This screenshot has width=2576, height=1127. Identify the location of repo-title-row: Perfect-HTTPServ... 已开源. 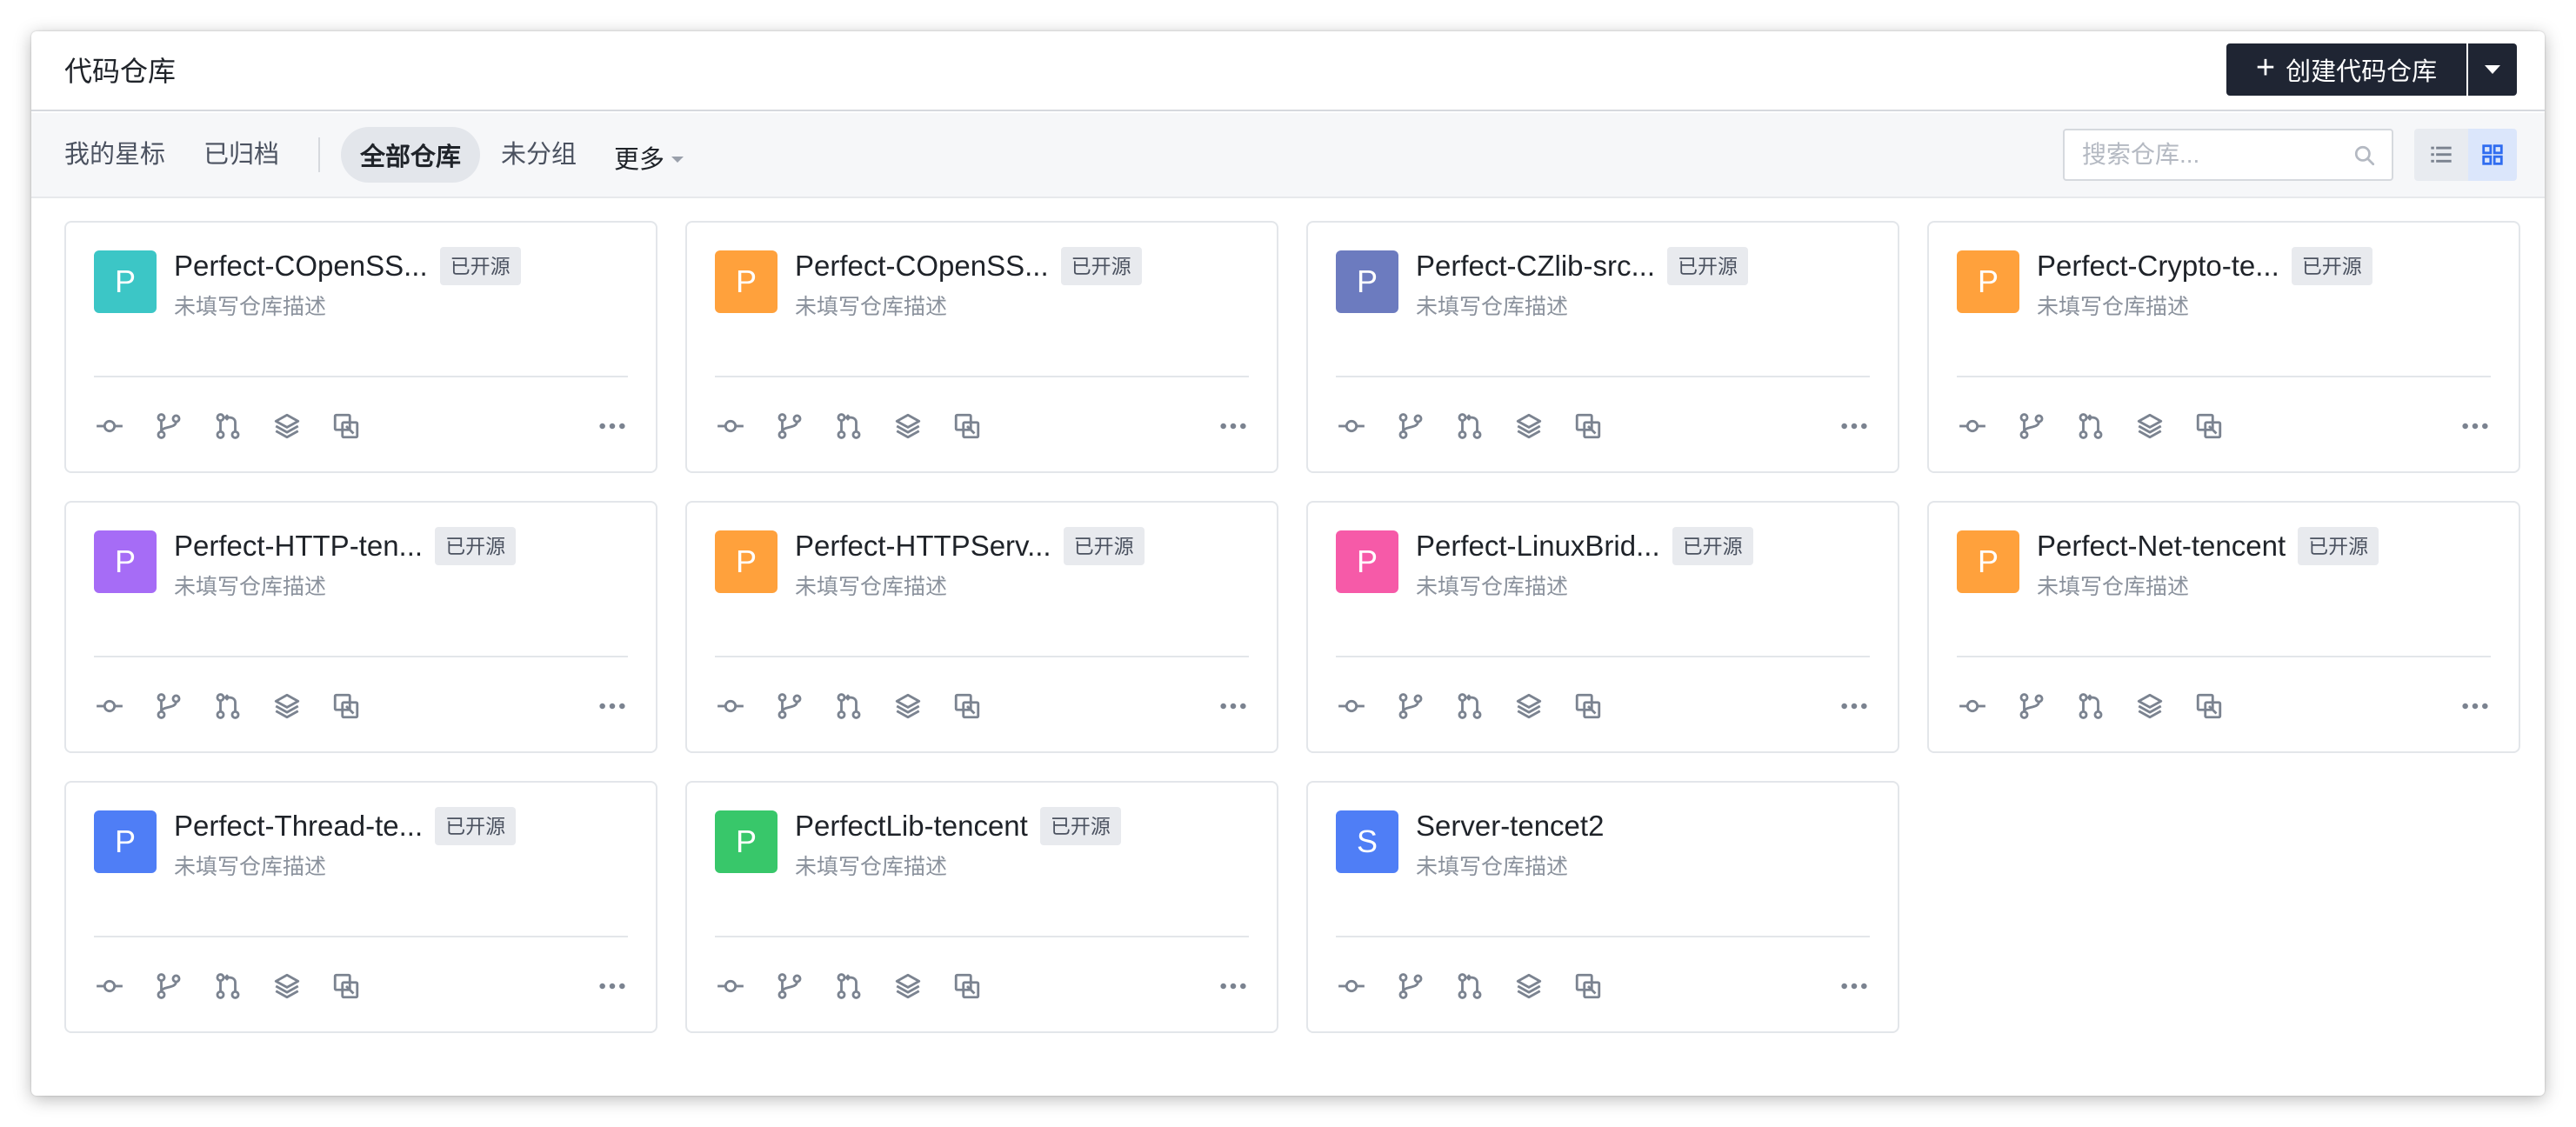
(1027, 546).